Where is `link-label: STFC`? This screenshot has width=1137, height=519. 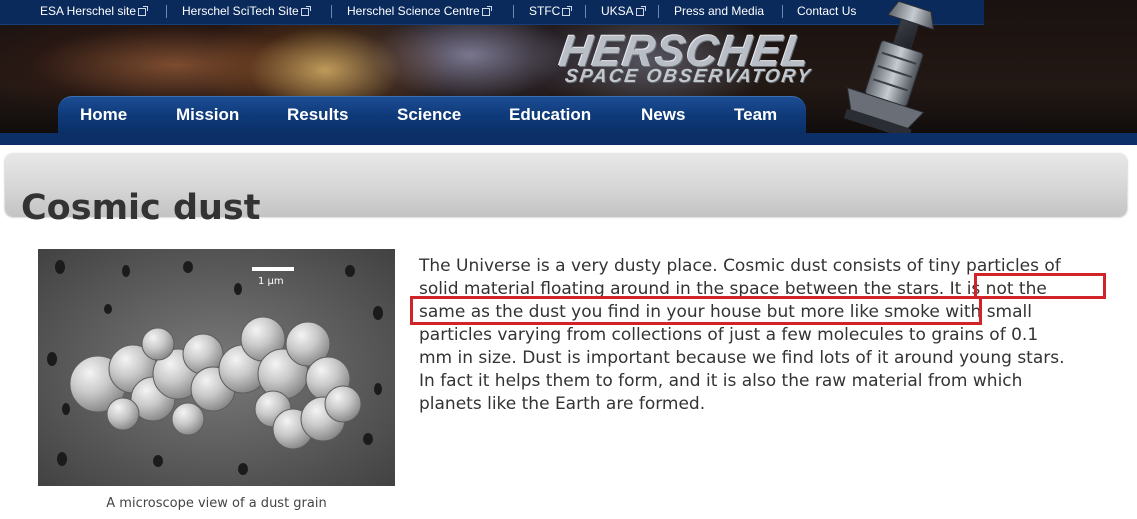 link-label: STFC is located at coordinates (545, 11).